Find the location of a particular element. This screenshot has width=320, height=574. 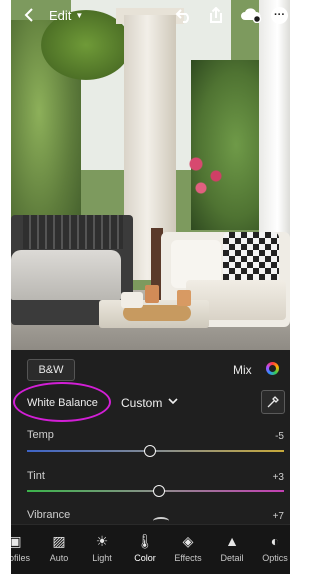

tool-effects: ◈ Effects is located at coordinates (188, 551).